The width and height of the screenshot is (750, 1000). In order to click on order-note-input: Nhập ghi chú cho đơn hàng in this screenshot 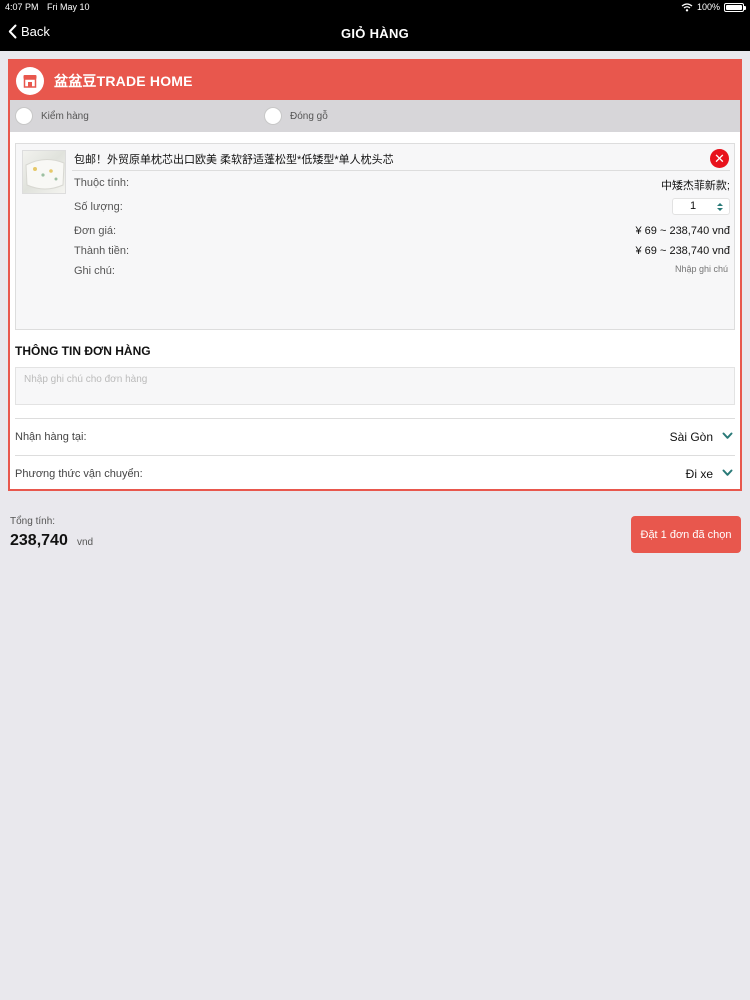, I will do `click(375, 386)`.